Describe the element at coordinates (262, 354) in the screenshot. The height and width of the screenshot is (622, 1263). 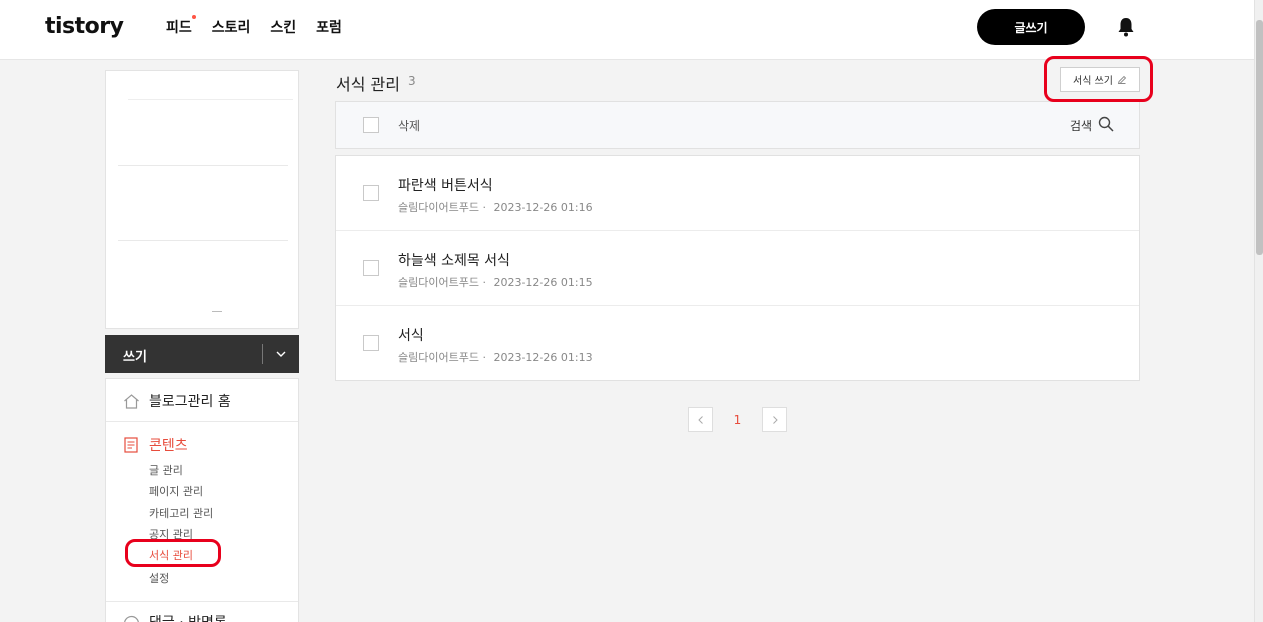
I see `dropdown-separator` at that location.